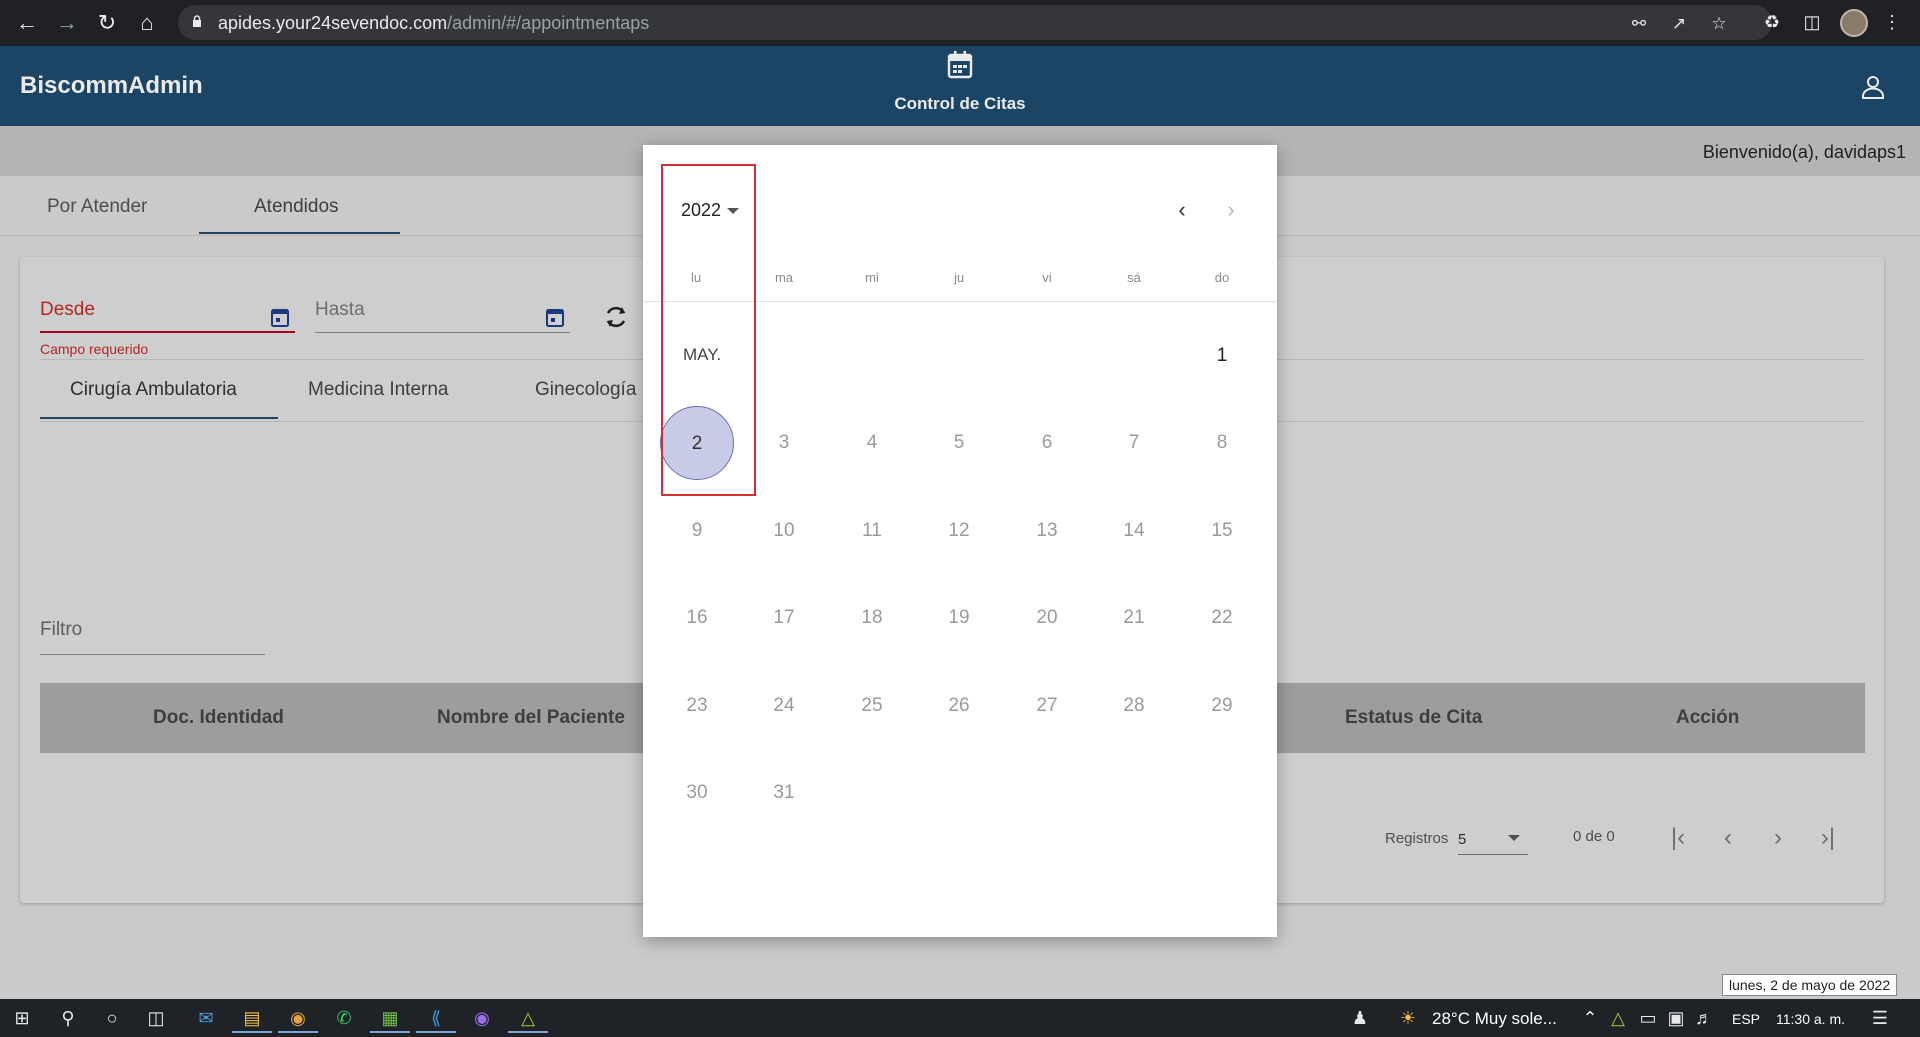 The image size is (1920, 1037). Describe the element at coordinates (959, 443) in the screenshot. I see `day-cell: 5` at that location.